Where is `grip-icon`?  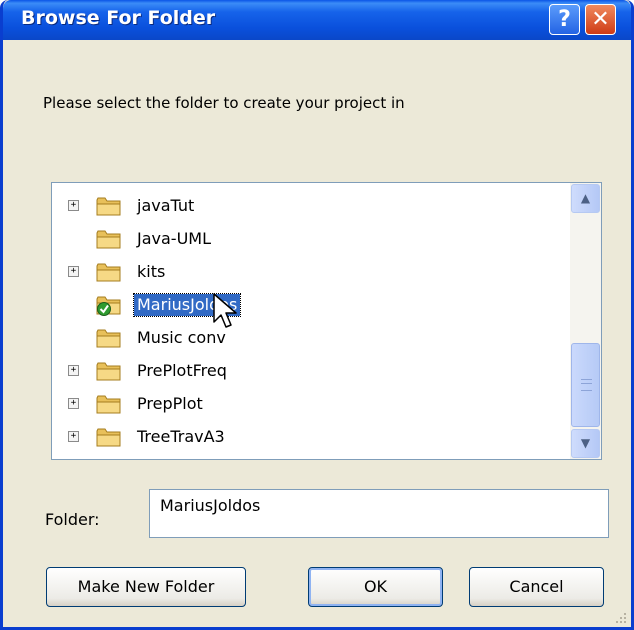
grip-icon is located at coordinates (586, 385).